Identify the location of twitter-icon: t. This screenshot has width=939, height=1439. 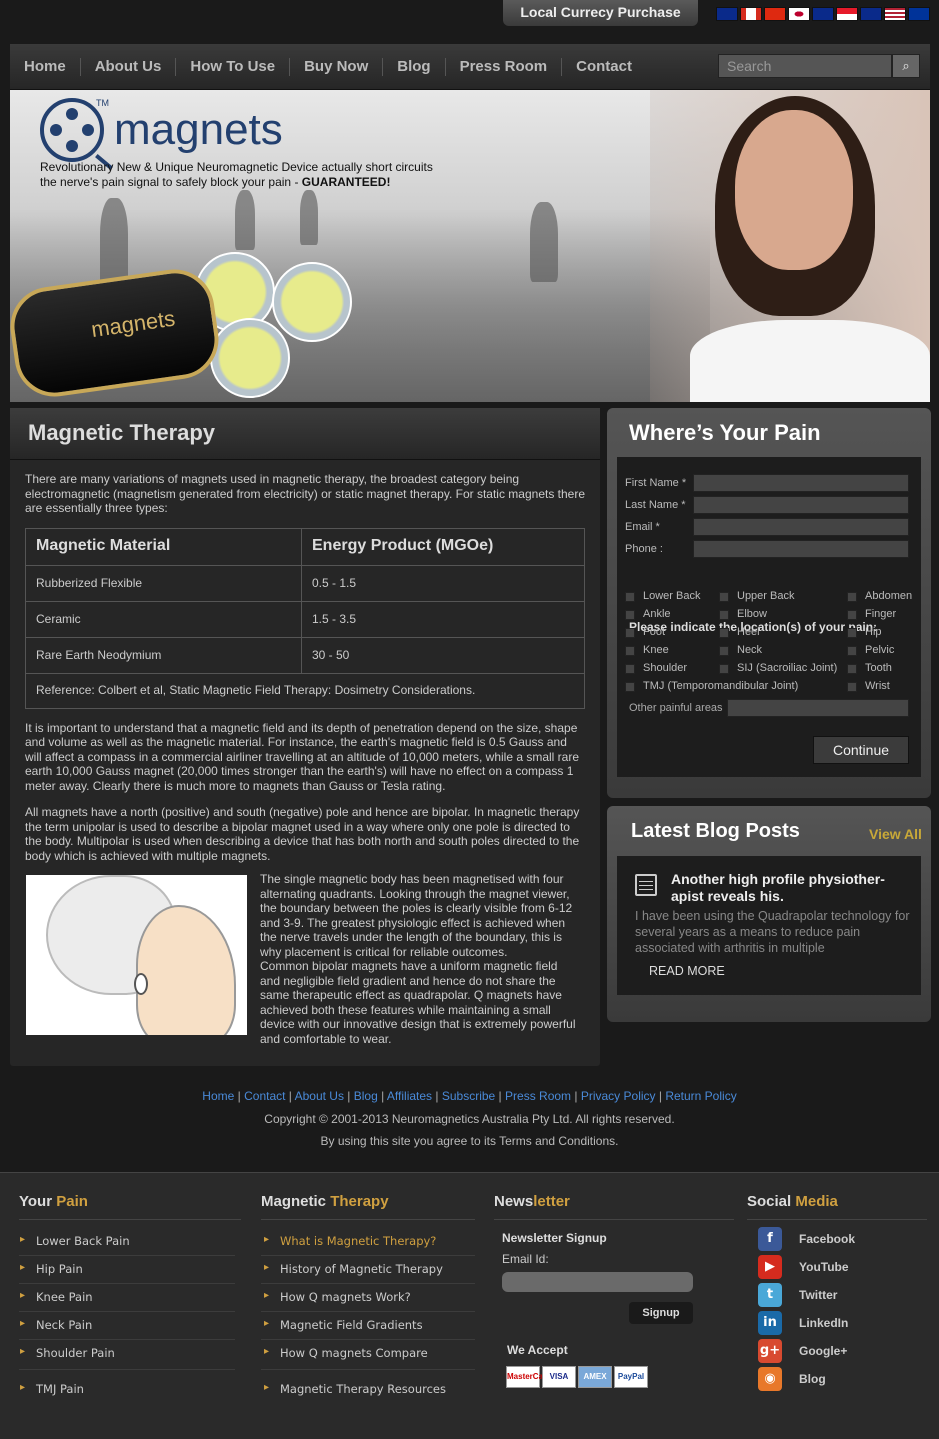
(770, 1295).